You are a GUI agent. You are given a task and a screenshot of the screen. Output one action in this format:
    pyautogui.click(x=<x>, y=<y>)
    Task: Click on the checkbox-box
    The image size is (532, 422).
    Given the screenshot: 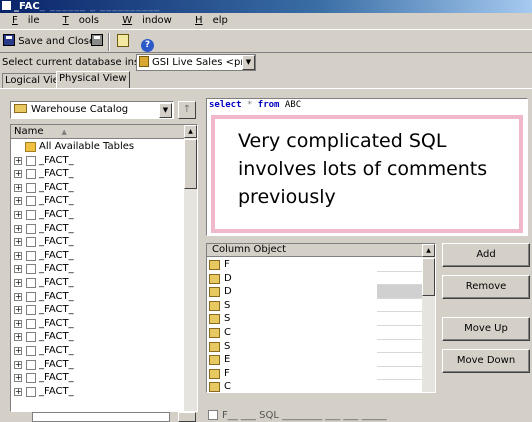 What is the action you would take?
    pyautogui.click(x=213, y=415)
    